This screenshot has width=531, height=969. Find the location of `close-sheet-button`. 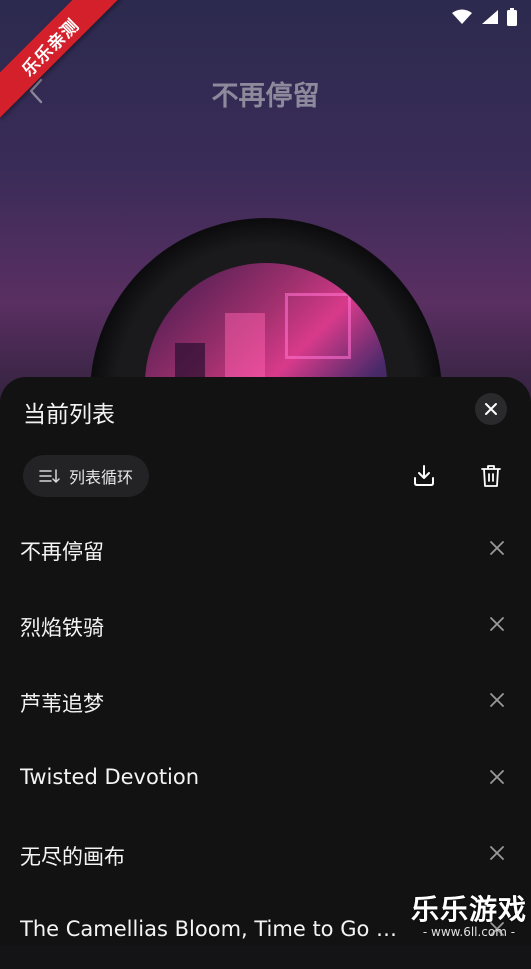

close-sheet-button is located at coordinates (491, 409).